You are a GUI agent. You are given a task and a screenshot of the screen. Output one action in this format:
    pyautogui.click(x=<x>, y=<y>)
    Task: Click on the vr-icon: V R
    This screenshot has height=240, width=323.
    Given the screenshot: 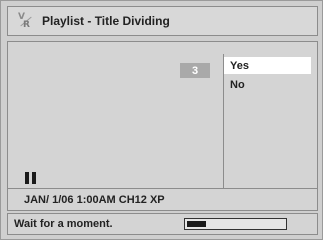 What is the action you would take?
    pyautogui.click(x=25, y=21)
    